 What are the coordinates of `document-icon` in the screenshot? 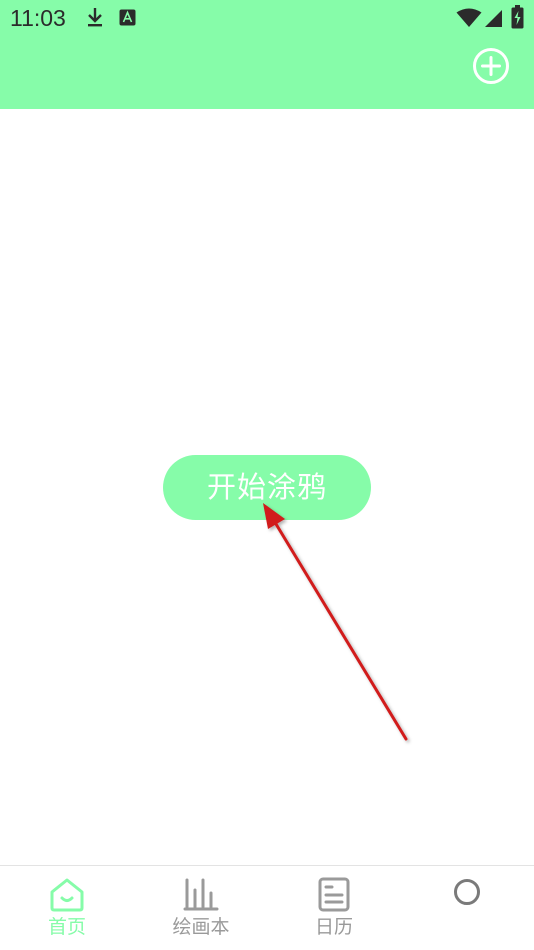 It's located at (334, 894).